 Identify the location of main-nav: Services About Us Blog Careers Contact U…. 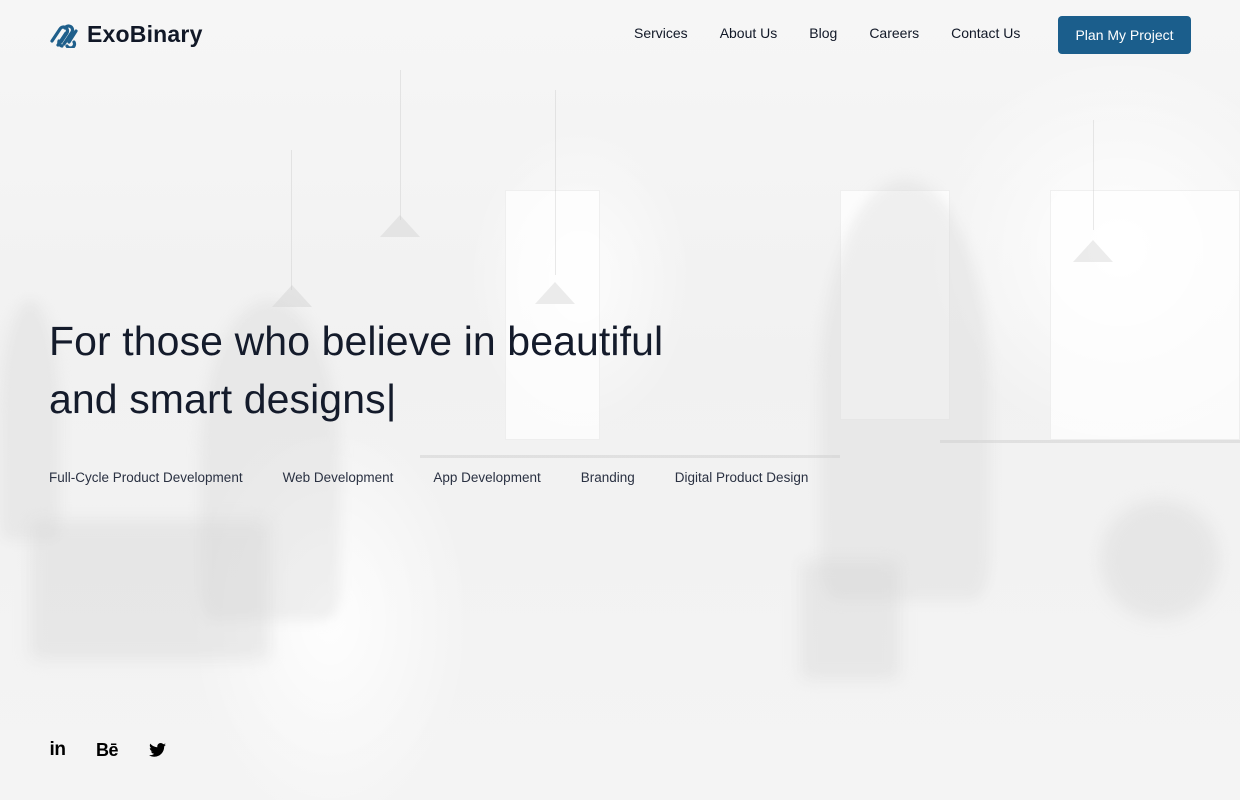
(843, 33).